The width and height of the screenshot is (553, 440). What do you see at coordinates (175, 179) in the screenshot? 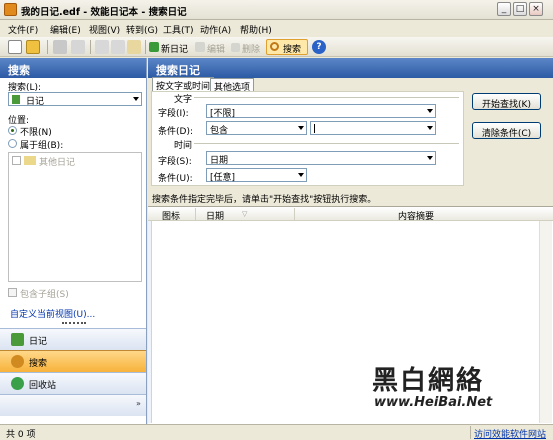
I see `time-condition-label: 条件(U):` at bounding box center [175, 179].